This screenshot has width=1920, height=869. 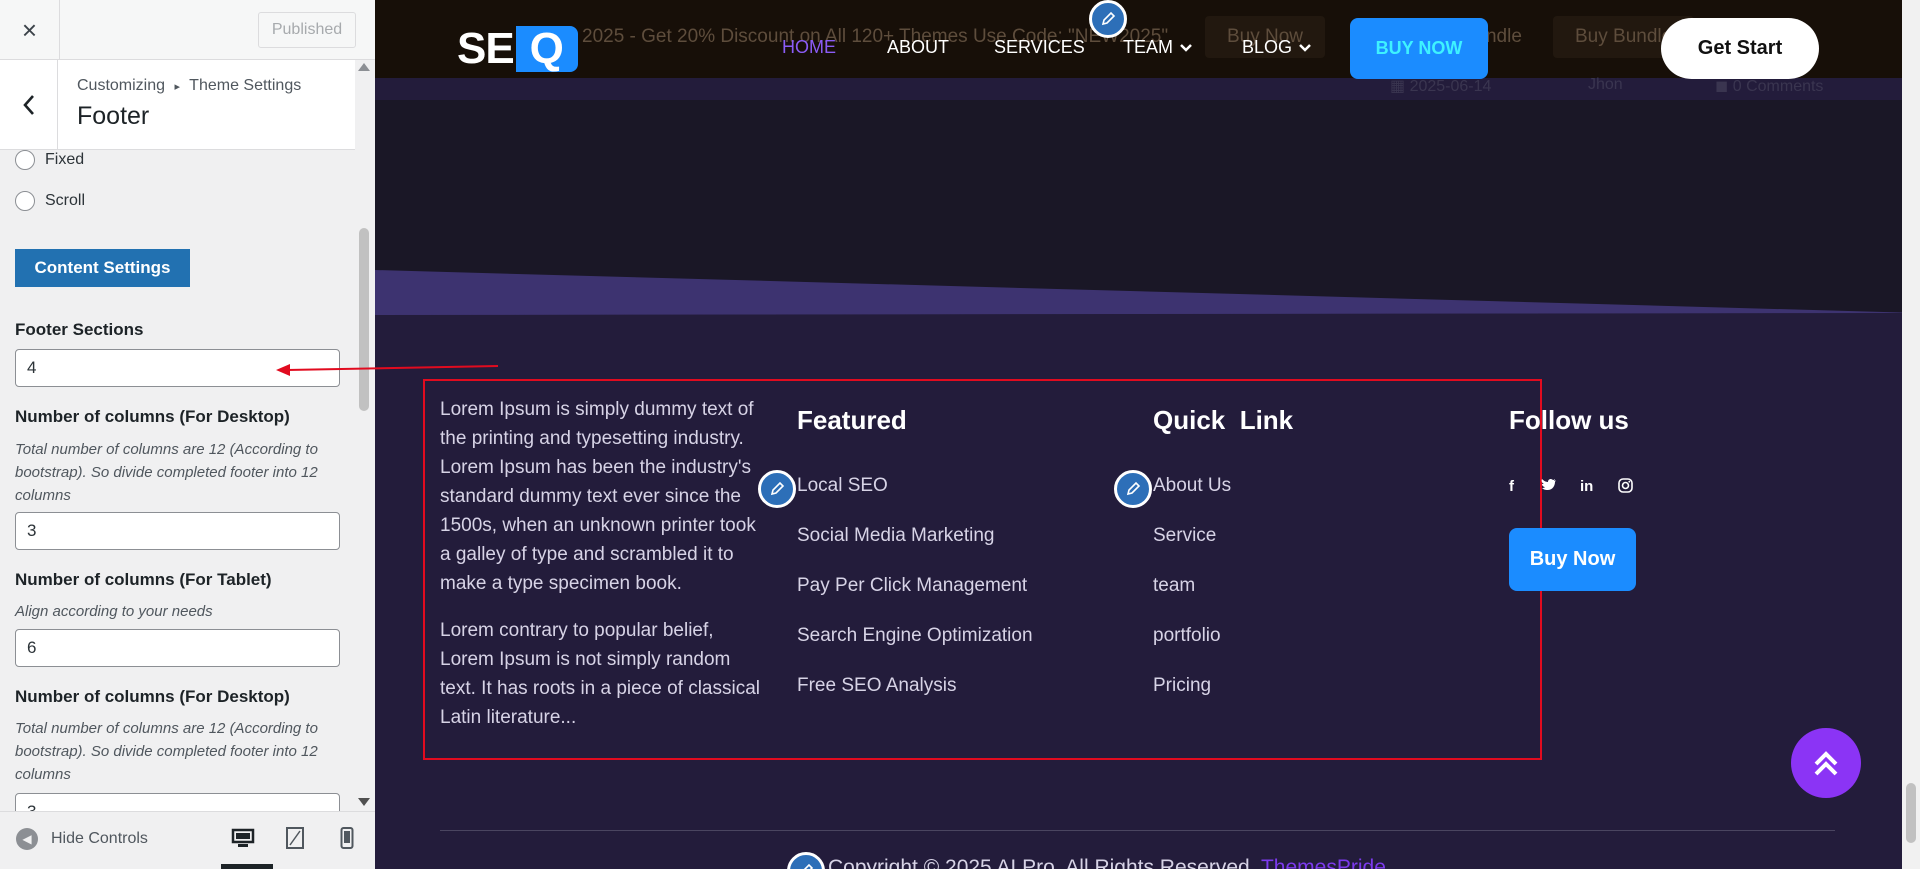 What do you see at coordinates (1419, 48) in the screenshot?
I see `buy-now-header-button: BUY NOW` at bounding box center [1419, 48].